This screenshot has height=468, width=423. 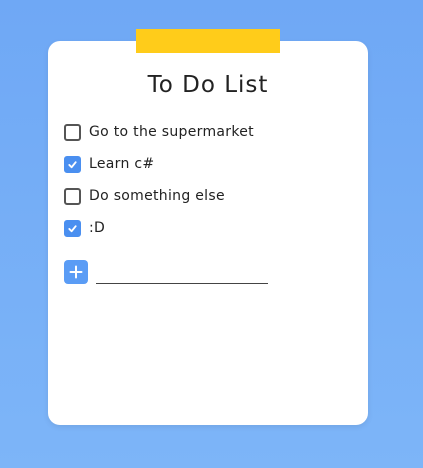 What do you see at coordinates (208, 41) in the screenshot?
I see `tape-decoration` at bounding box center [208, 41].